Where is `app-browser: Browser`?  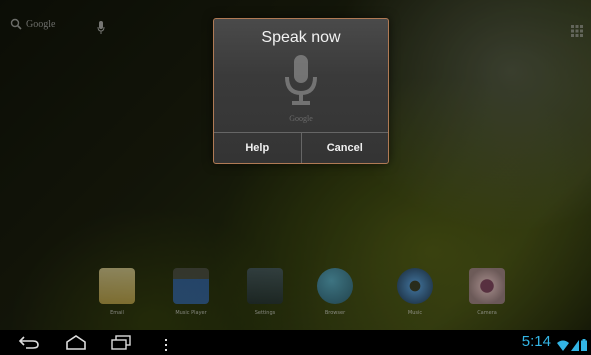 app-browser: Browser is located at coordinates (335, 292).